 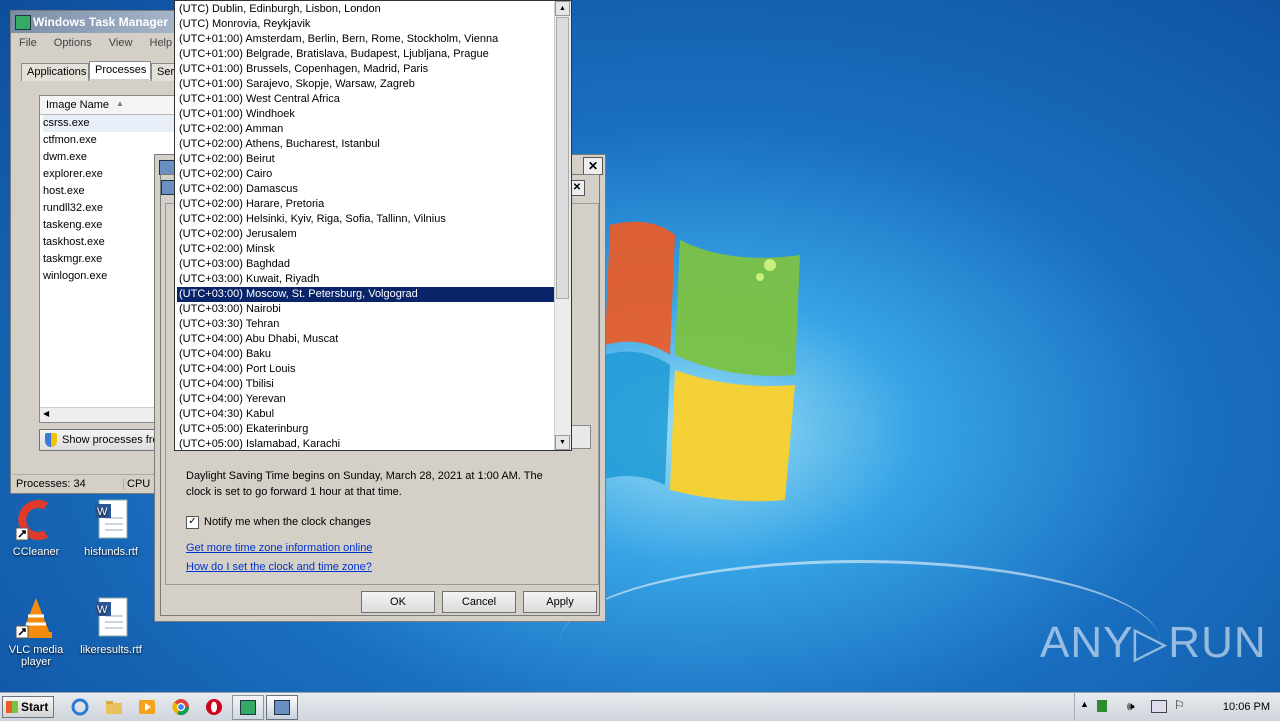 I want to click on vertical-scrollbar: ▲ ▼, so click(x=562, y=225).